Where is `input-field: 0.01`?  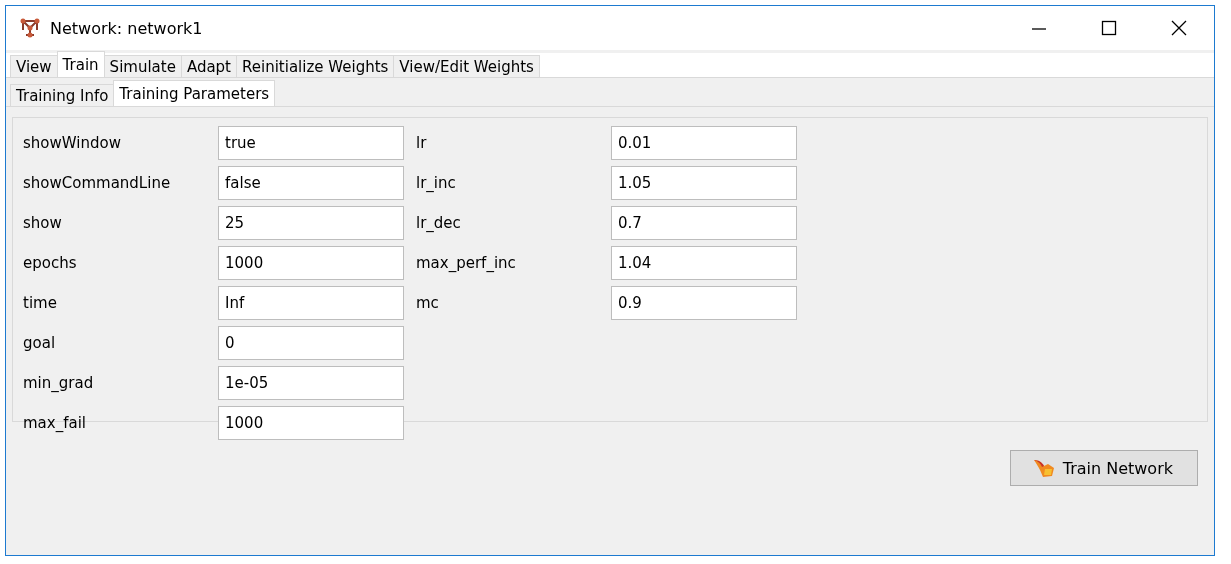
input-field: 0.01 is located at coordinates (704, 143).